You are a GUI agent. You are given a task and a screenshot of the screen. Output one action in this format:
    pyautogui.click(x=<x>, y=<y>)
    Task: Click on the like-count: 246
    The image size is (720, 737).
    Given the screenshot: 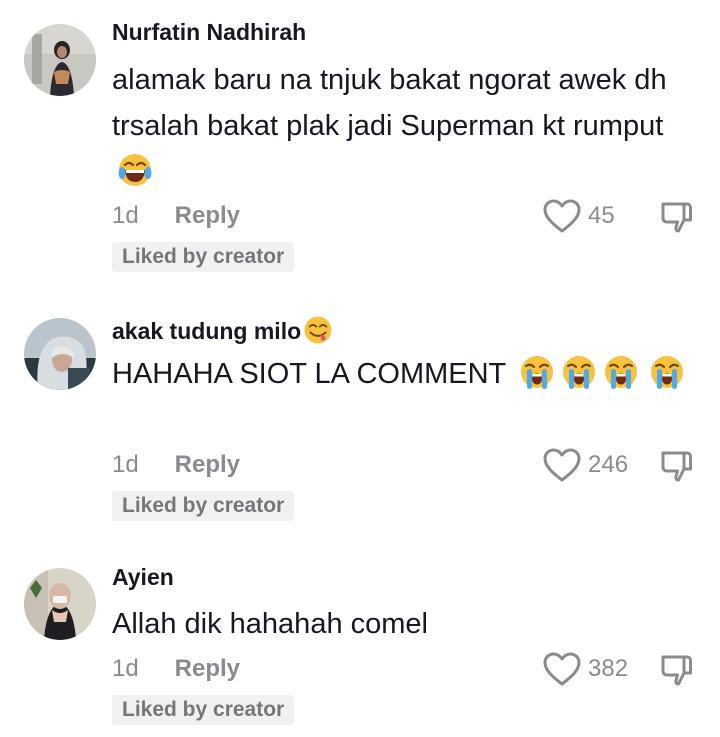 What is the action you would take?
    pyautogui.click(x=608, y=464)
    